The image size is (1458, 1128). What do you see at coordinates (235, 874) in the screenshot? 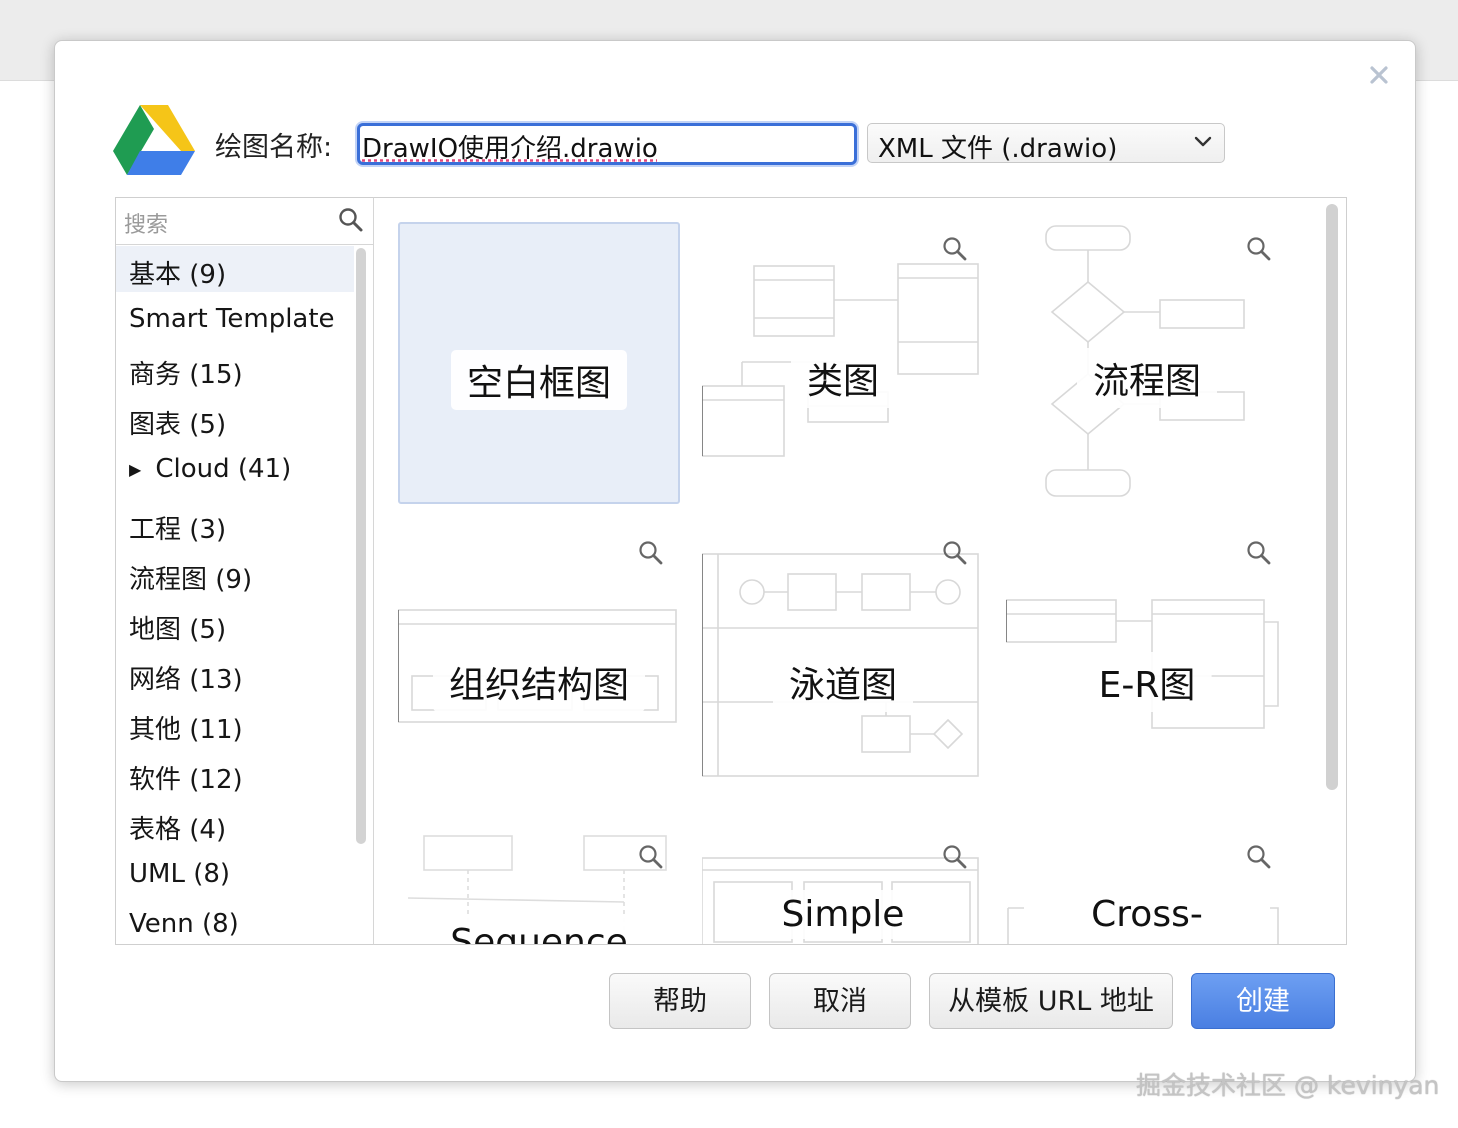
I see `category-item-uml: UML (8)` at bounding box center [235, 874].